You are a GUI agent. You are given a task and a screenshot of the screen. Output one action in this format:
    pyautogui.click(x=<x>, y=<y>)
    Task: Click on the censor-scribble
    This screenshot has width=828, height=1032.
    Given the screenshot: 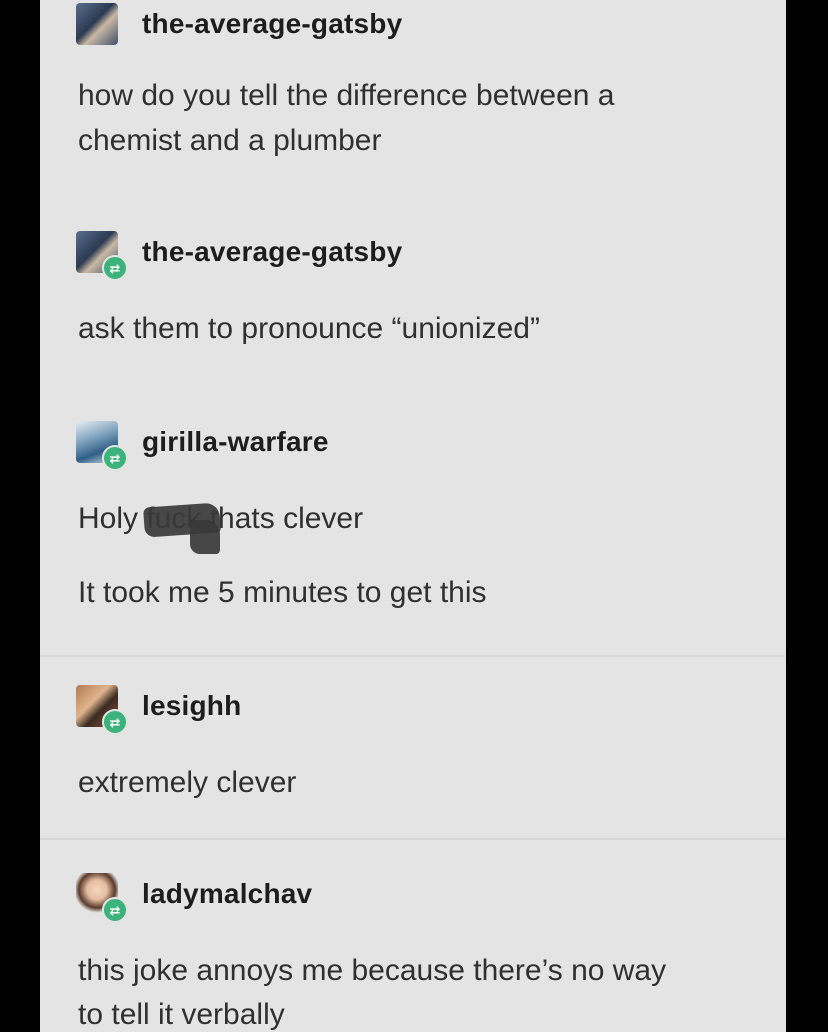 What is the action you would take?
    pyautogui.click(x=205, y=537)
    